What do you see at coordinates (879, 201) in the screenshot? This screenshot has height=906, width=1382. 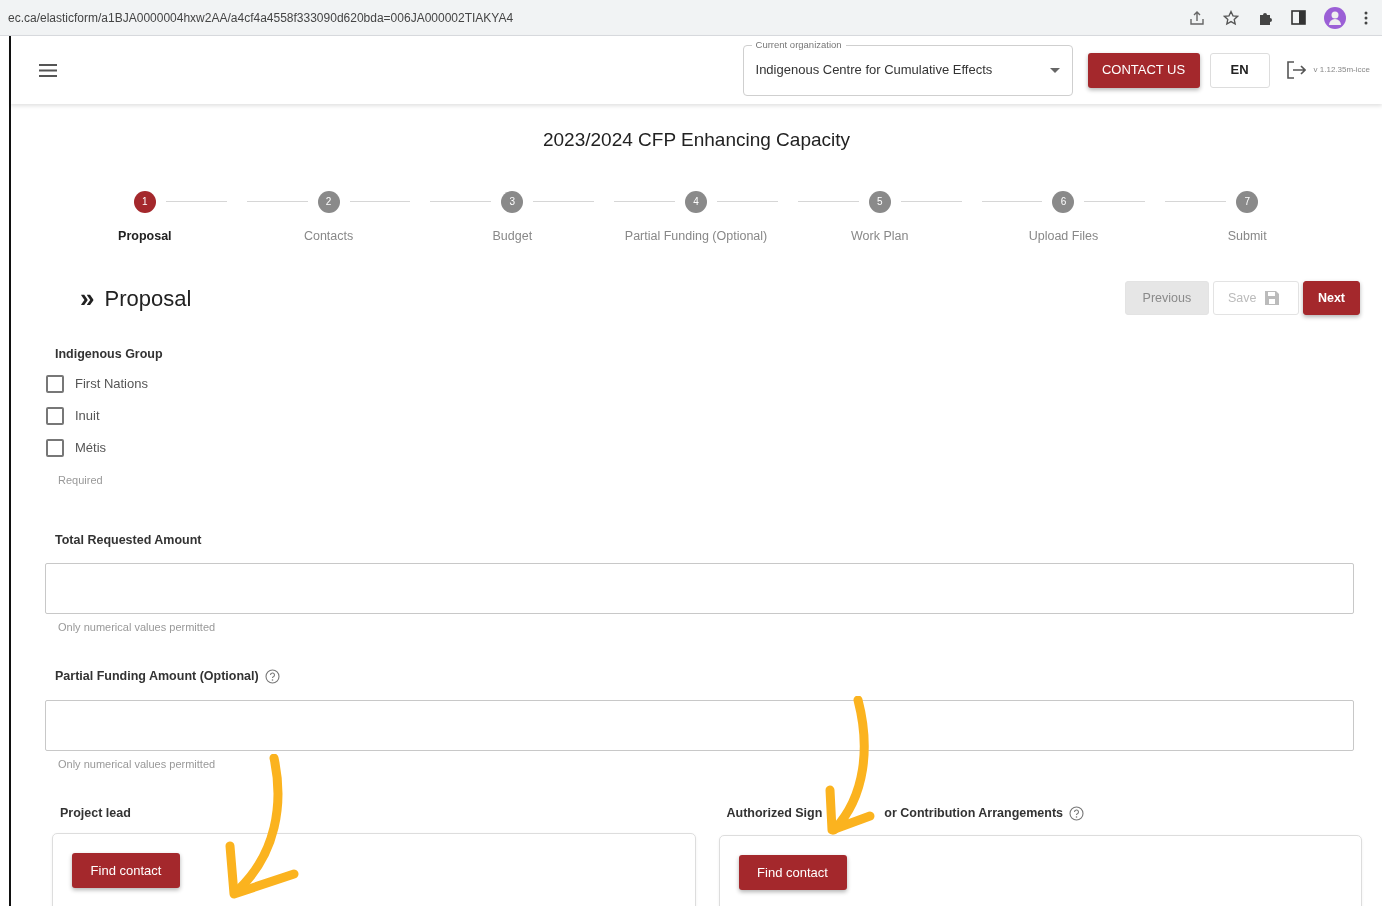 I see `step-number: 5` at bounding box center [879, 201].